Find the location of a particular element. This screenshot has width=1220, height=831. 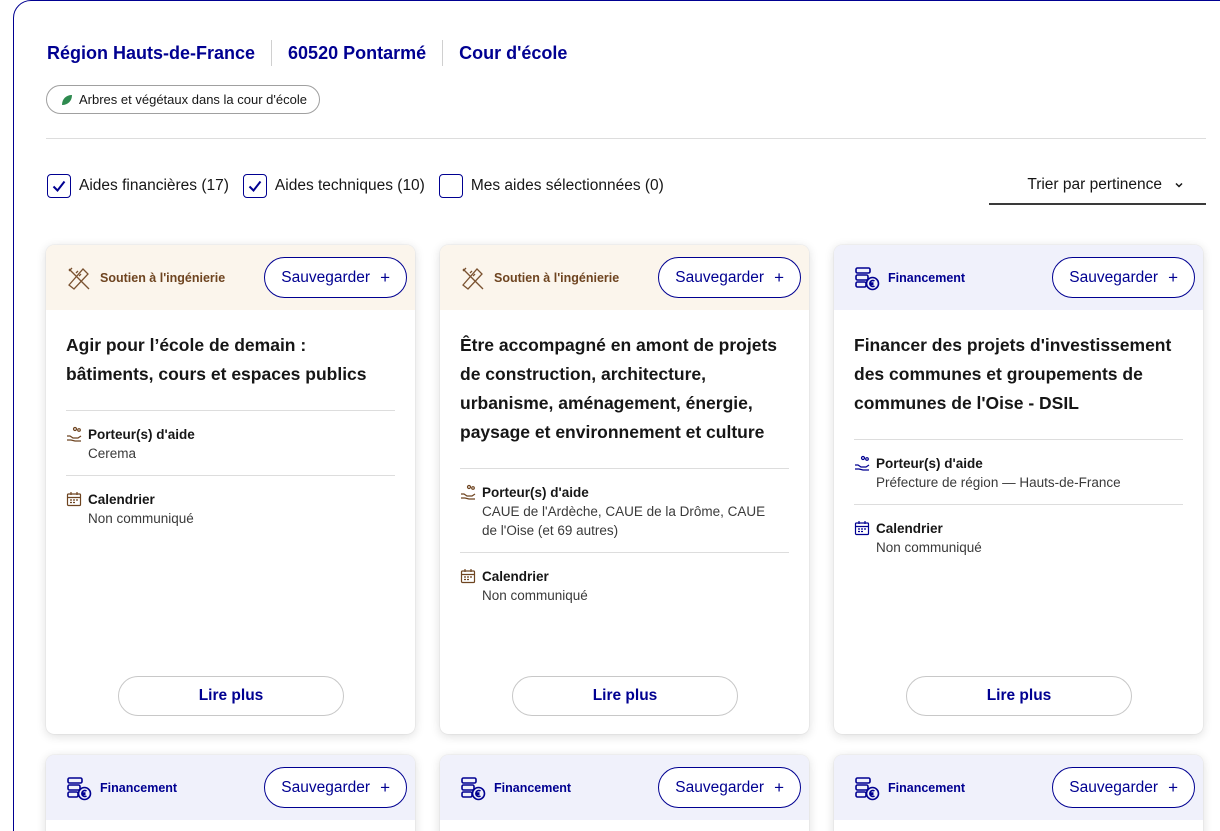

theme-tag-label: Arbres et végétaux dans la cour d'école is located at coordinates (193, 99).